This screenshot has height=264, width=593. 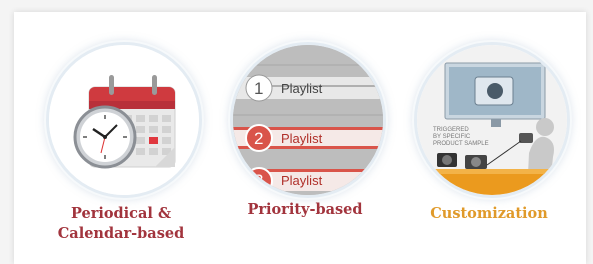 I want to click on trigger-sign-line3: PRODUCT SAMPLE, so click(x=461, y=144).